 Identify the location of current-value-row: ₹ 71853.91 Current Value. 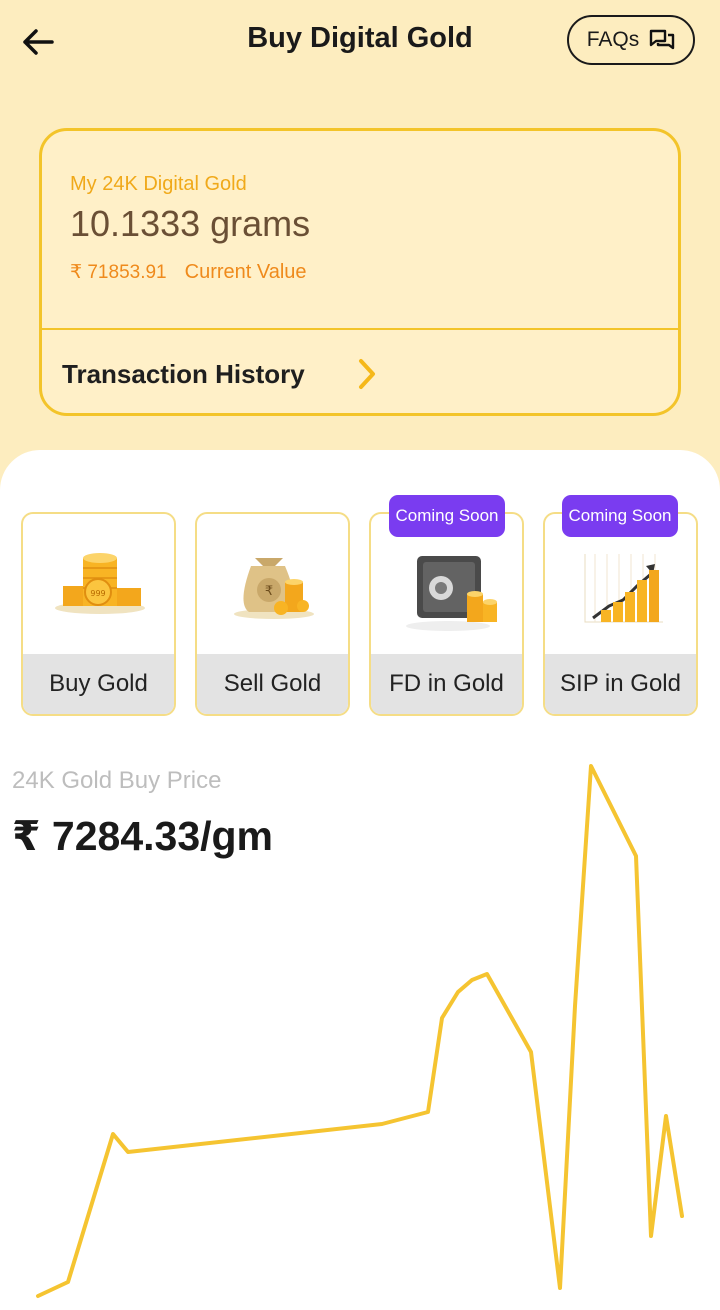
(188, 272).